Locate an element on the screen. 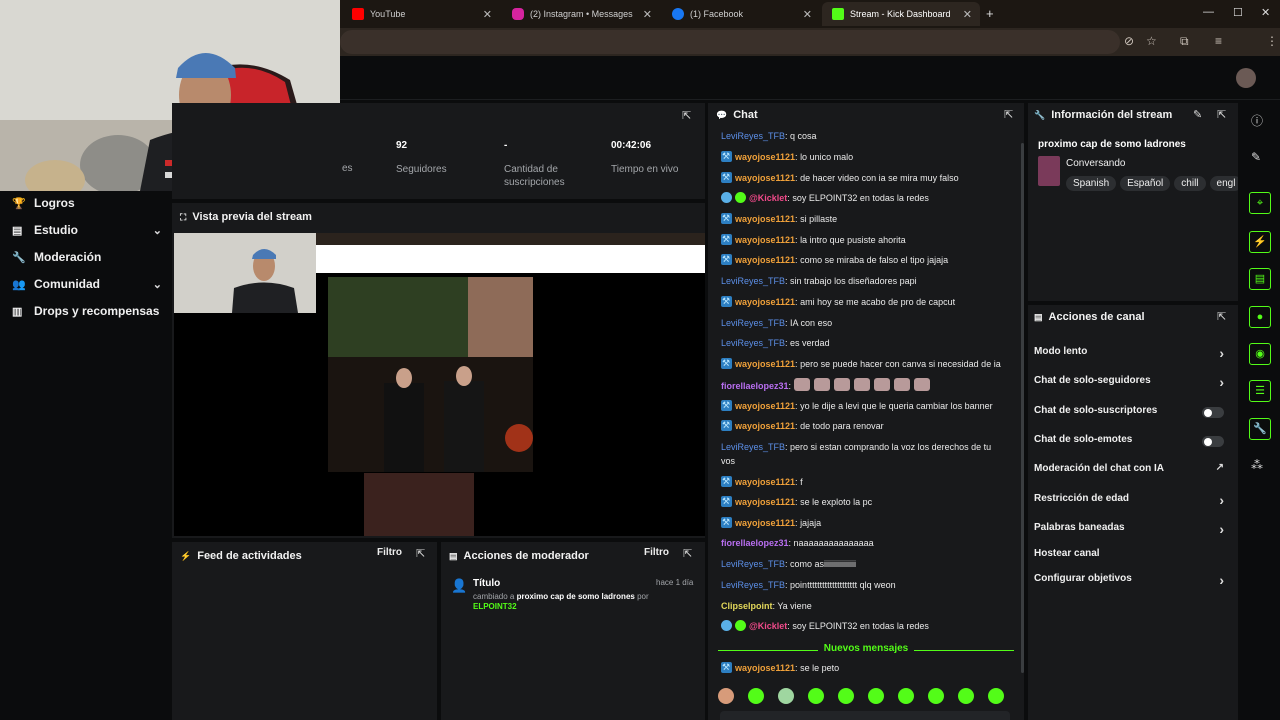 This screenshot has height=720, width=1280. edit-icon: ✎ is located at coordinates (1197, 114).